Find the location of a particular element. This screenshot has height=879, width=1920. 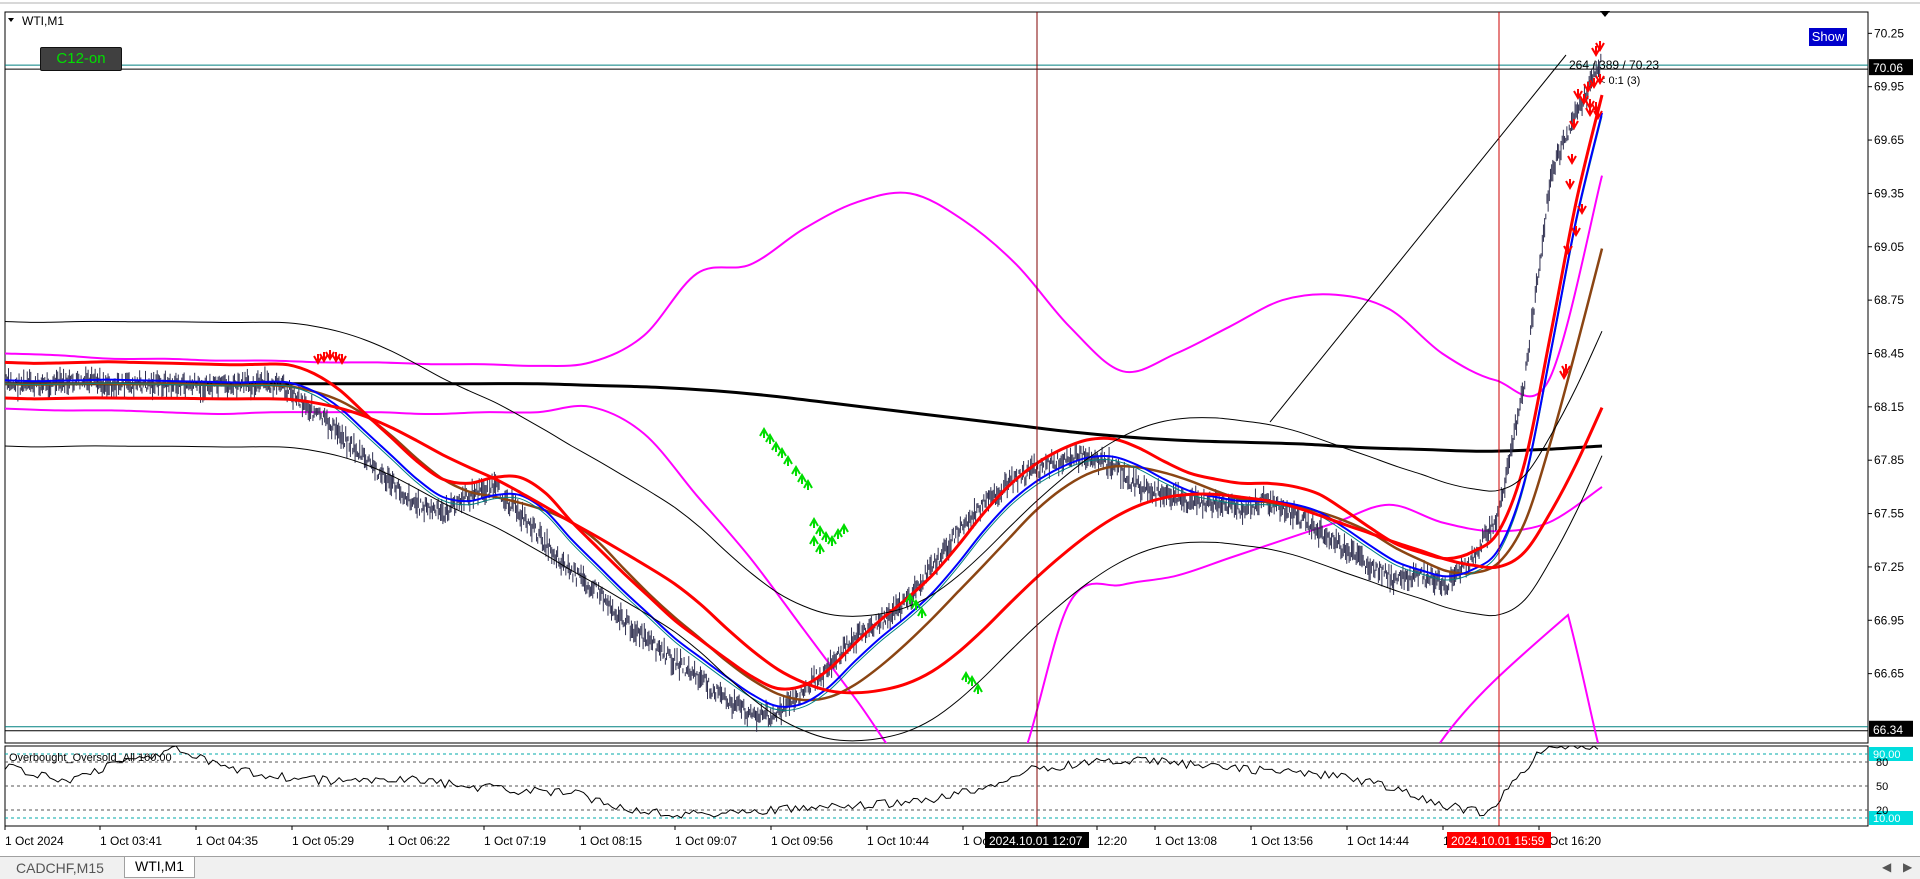

c12-toggle-button: C12-on is located at coordinates (81, 59).